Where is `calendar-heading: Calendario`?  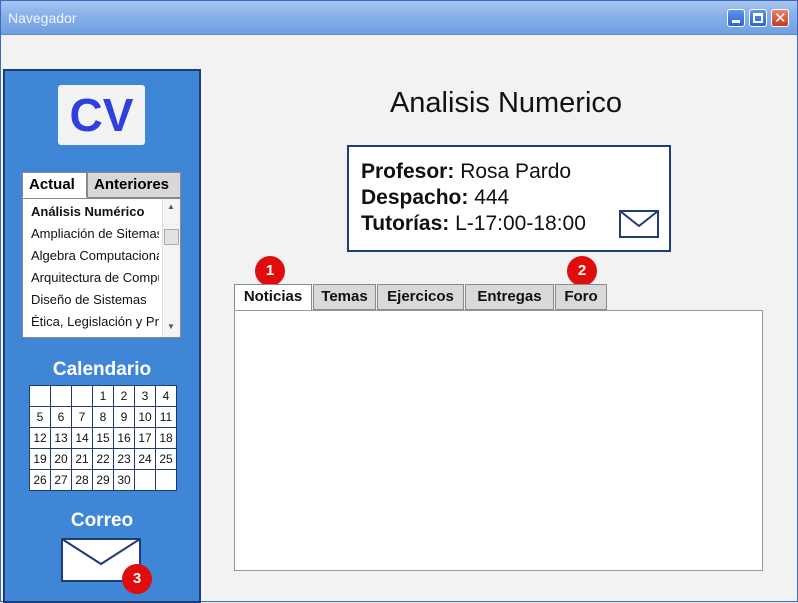 calendar-heading: Calendario is located at coordinates (102, 369).